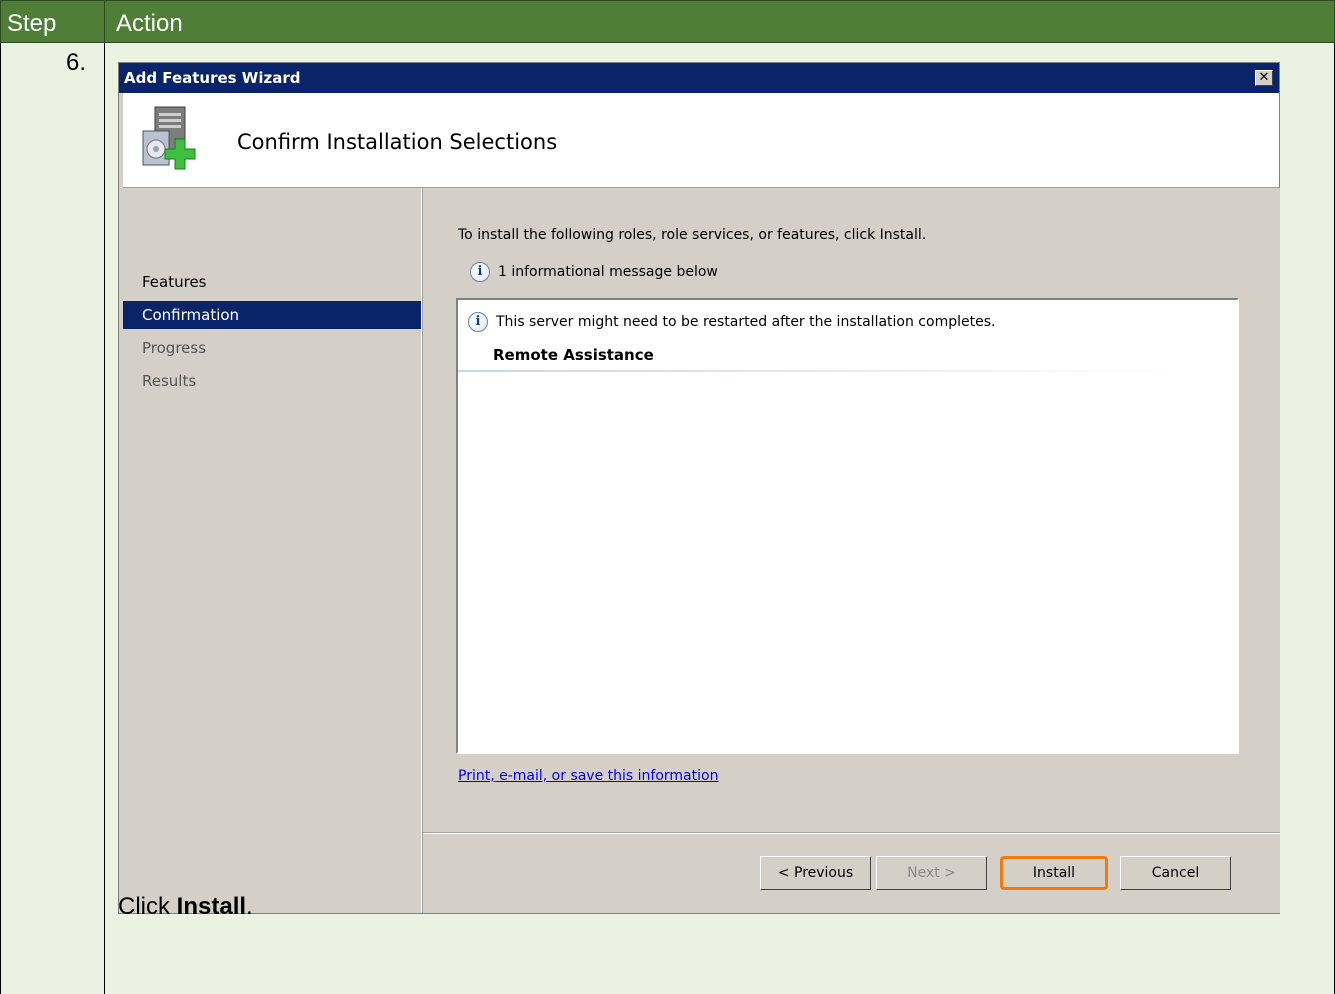 This screenshot has height=994, width=1335. Describe the element at coordinates (32, 23) in the screenshot. I see `step-header: Step` at that location.